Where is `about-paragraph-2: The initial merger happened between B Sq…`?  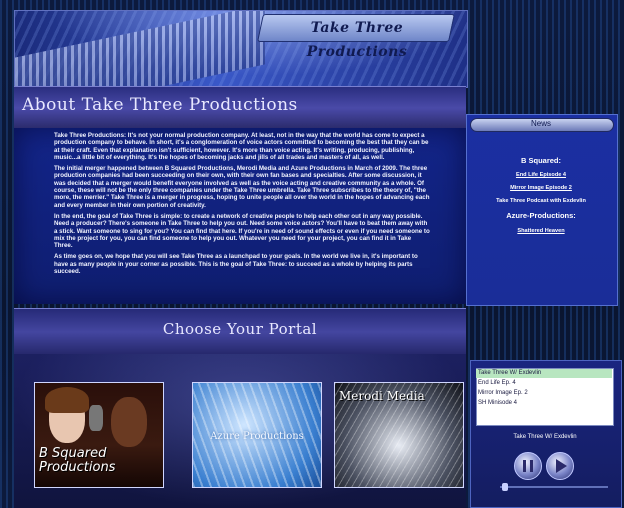
about-paragraph-2: The initial merger happened between B Sq… is located at coordinates (242, 187).